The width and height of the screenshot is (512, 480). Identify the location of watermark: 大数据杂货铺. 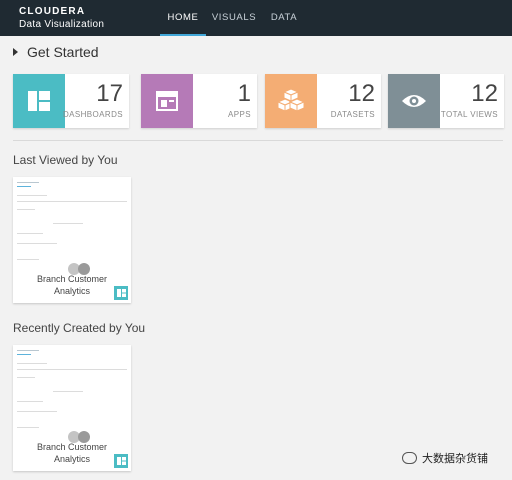
(445, 458).